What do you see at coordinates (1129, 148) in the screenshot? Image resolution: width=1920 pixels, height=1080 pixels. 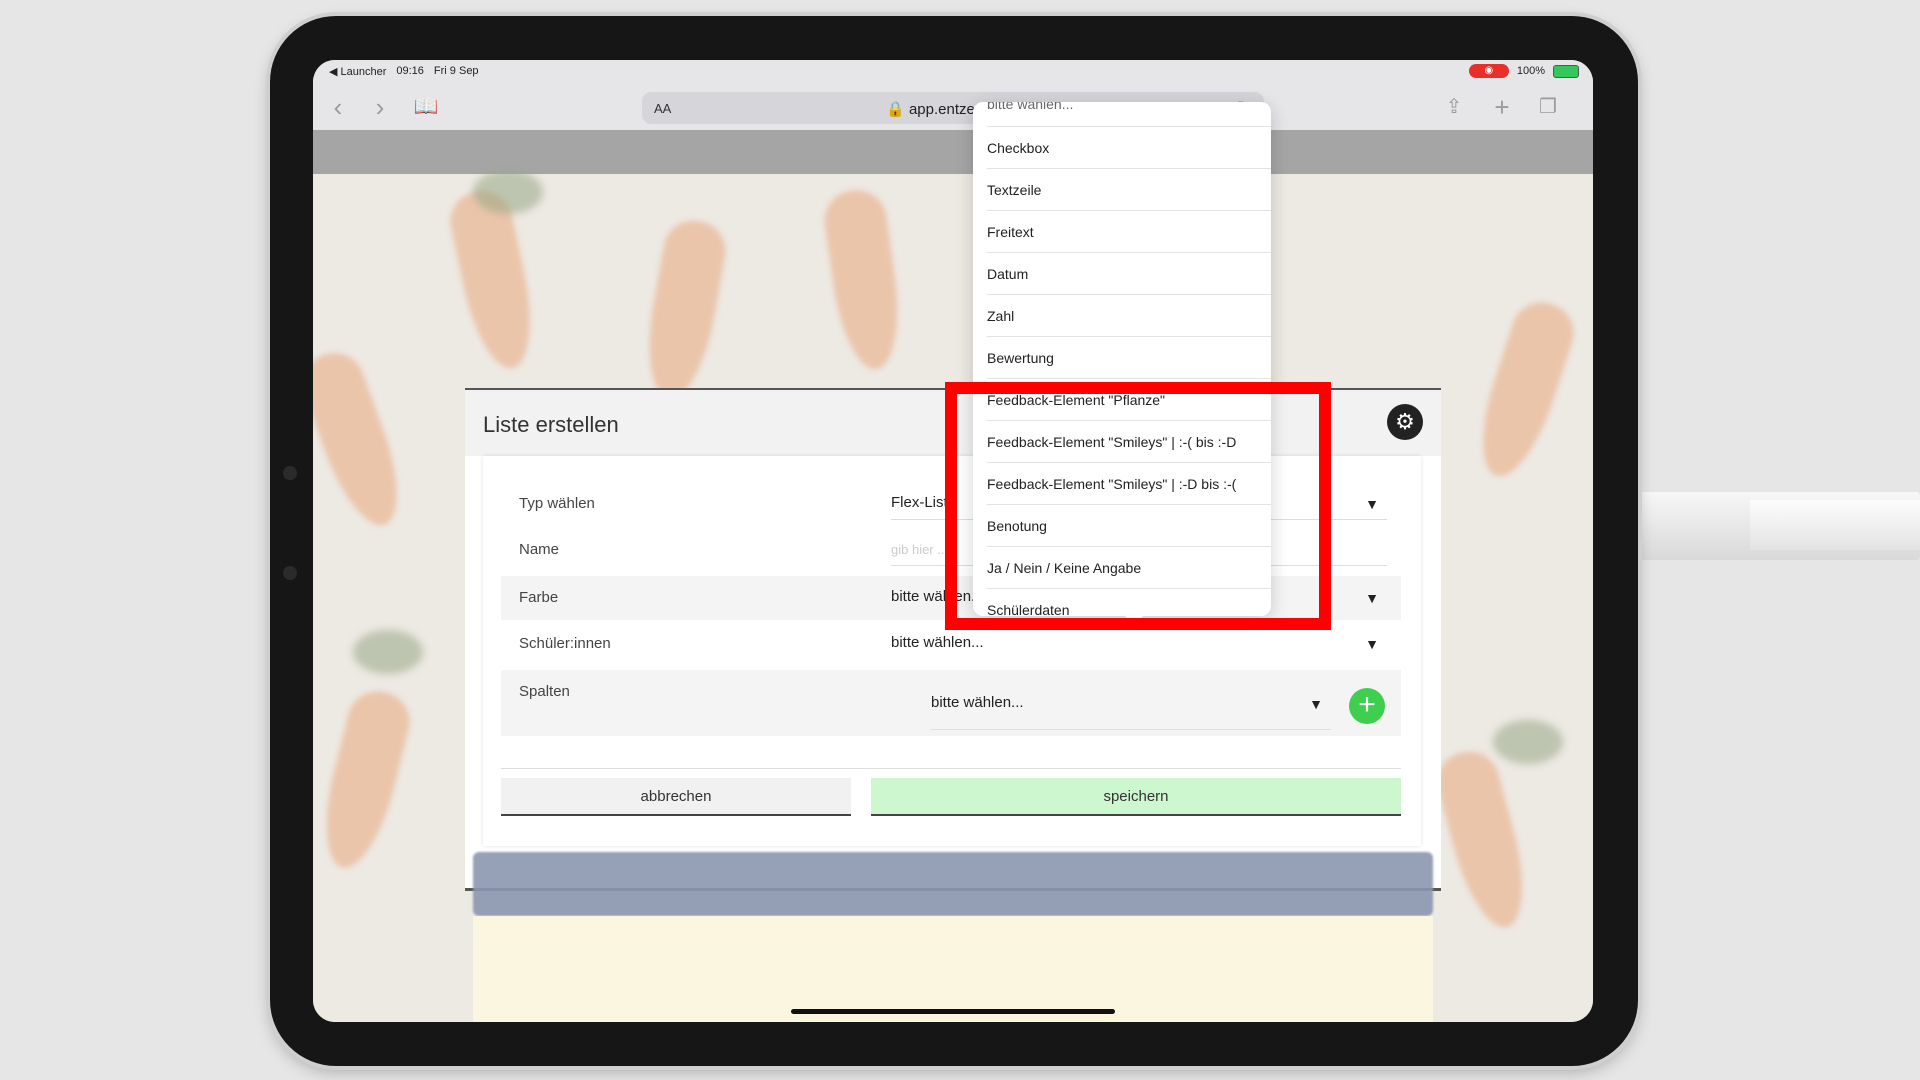 I see `dropdown-option: Checkbox` at bounding box center [1129, 148].